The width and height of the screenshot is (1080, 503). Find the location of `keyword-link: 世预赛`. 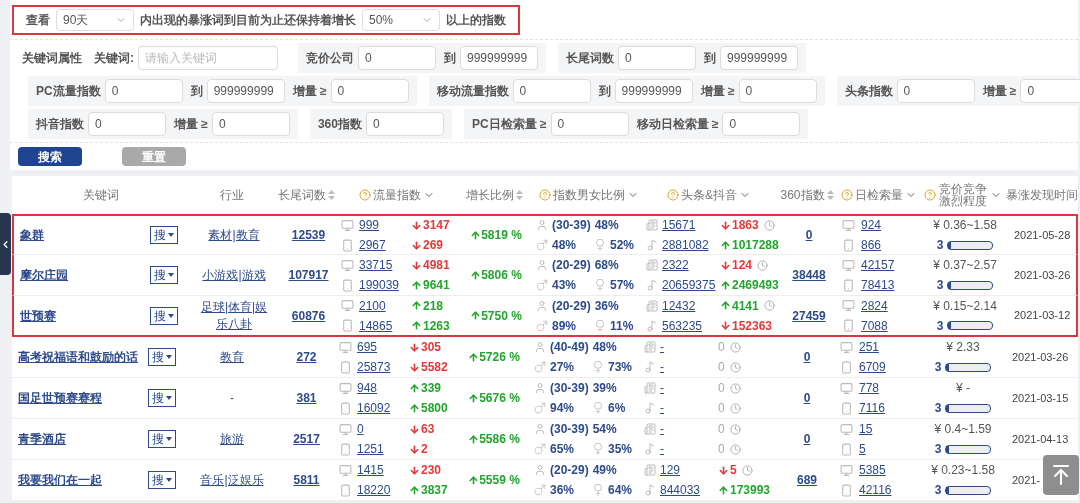

keyword-link: 世预赛 is located at coordinates (35, 315).